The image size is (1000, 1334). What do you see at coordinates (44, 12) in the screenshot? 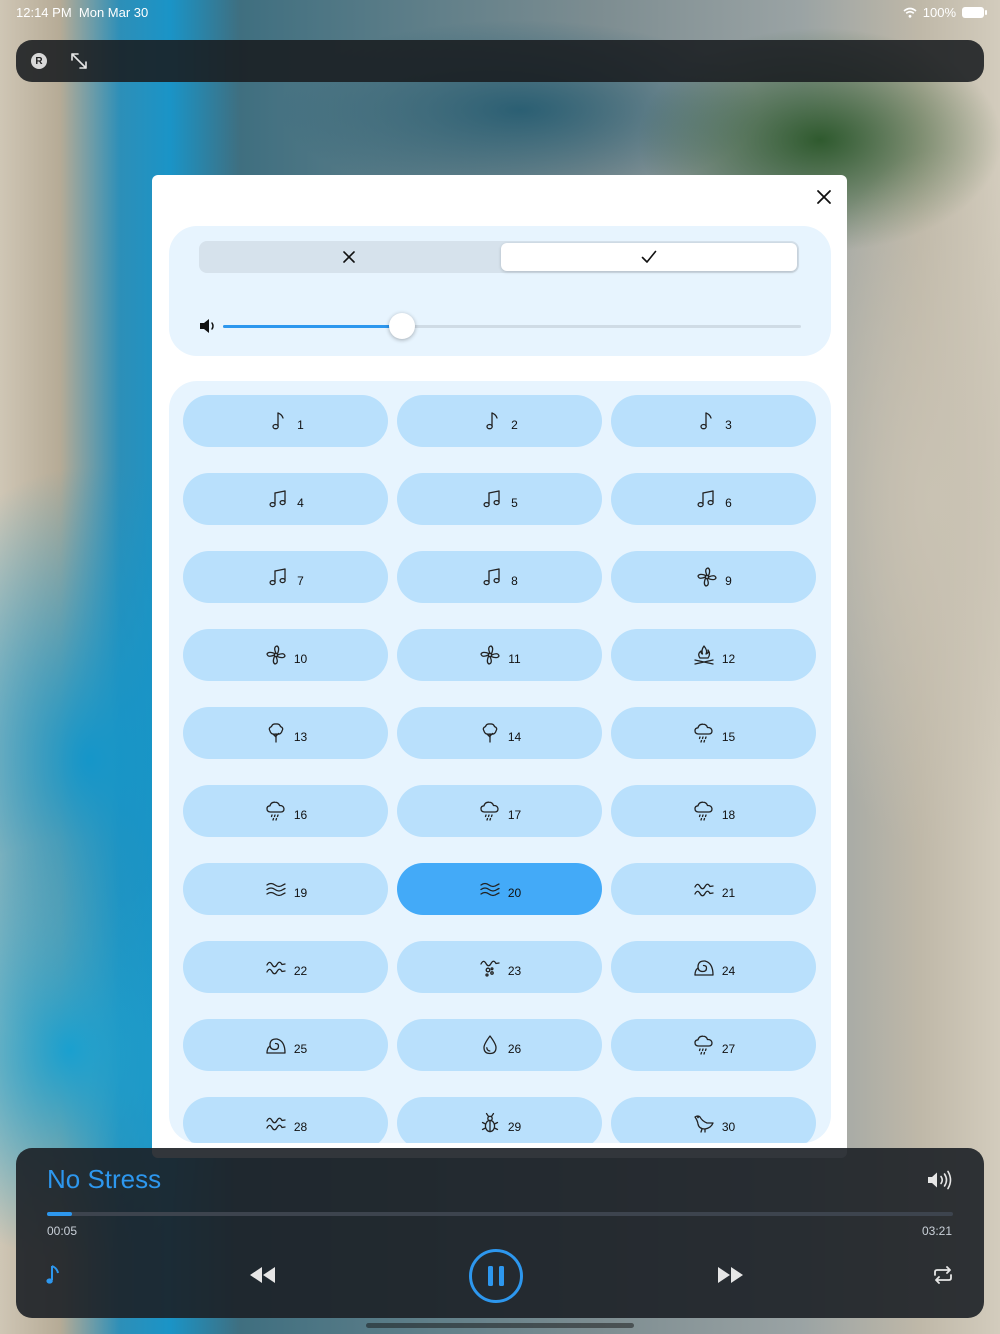
I see `clock-time: 12:14 PM` at bounding box center [44, 12].